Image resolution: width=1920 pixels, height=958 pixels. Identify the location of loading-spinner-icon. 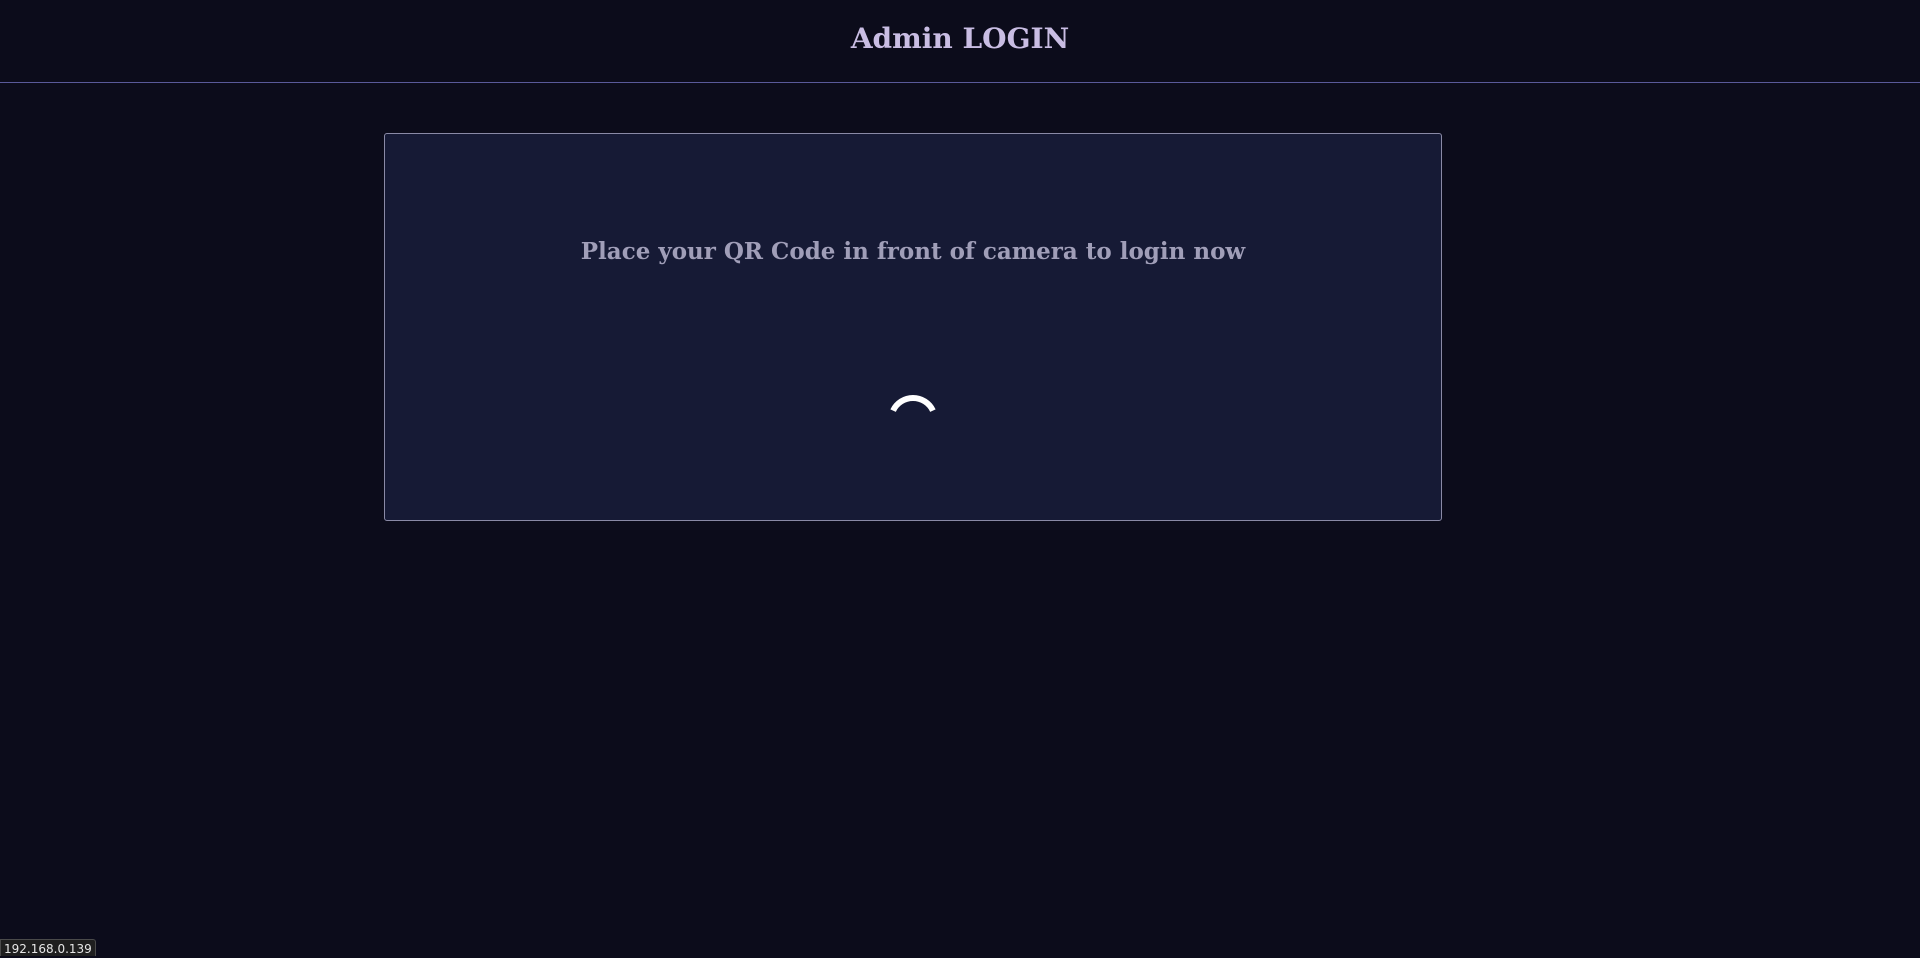
(913, 404).